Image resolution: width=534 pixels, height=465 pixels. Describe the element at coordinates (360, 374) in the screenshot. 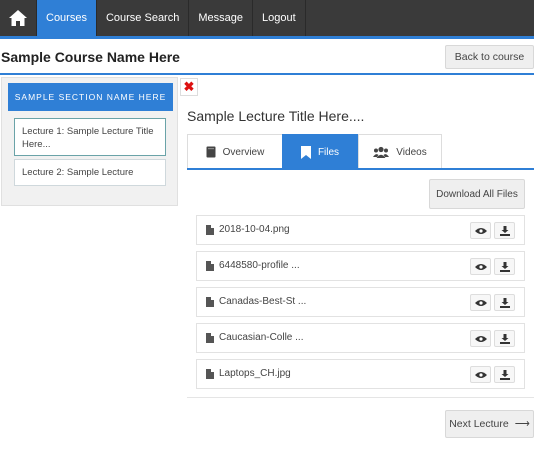

I see `file-row: Laptops_CH.jpg` at that location.